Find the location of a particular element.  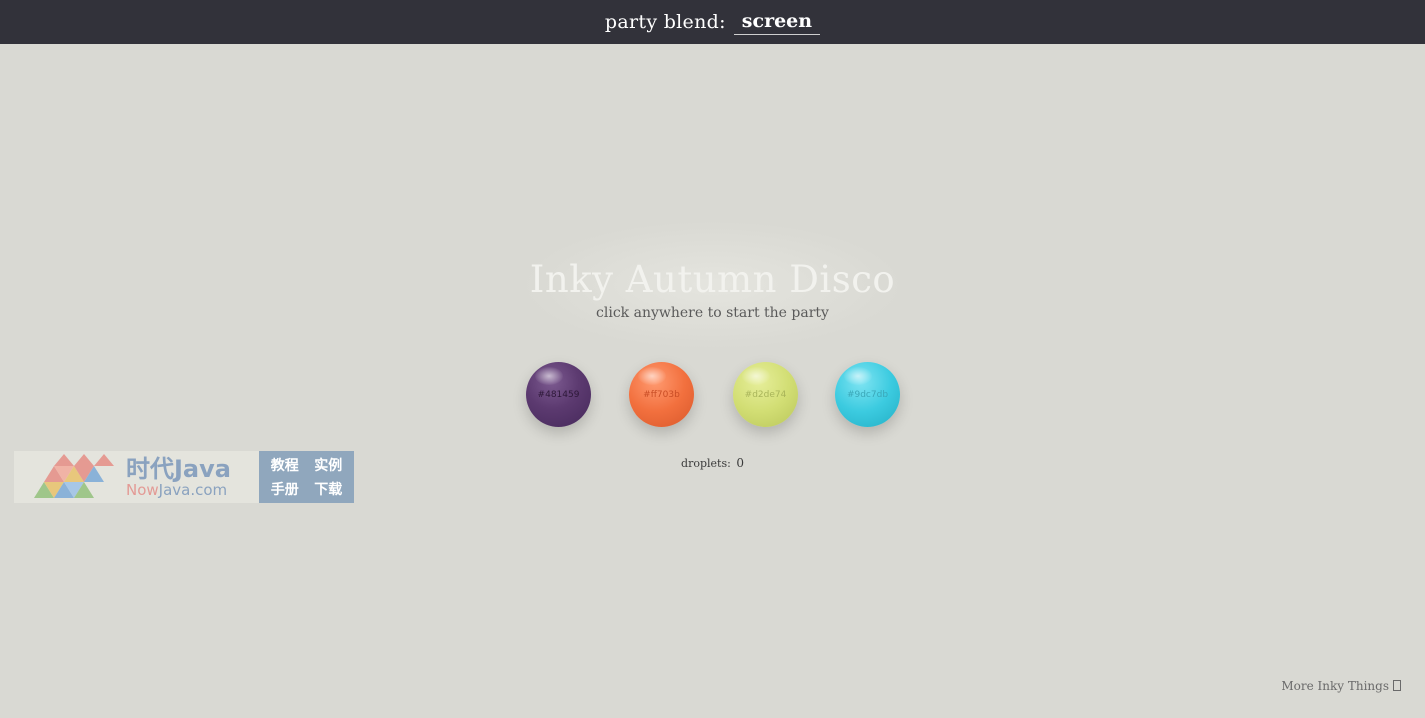

orb-label: #481459 is located at coordinates (558, 394).